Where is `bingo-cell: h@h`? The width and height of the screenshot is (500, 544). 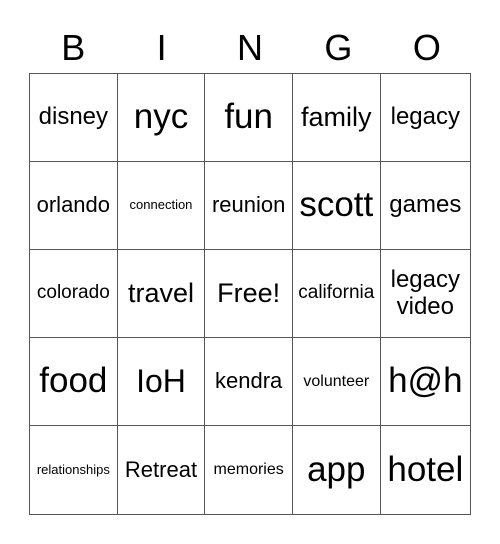
bingo-cell: h@h is located at coordinates (425, 382).